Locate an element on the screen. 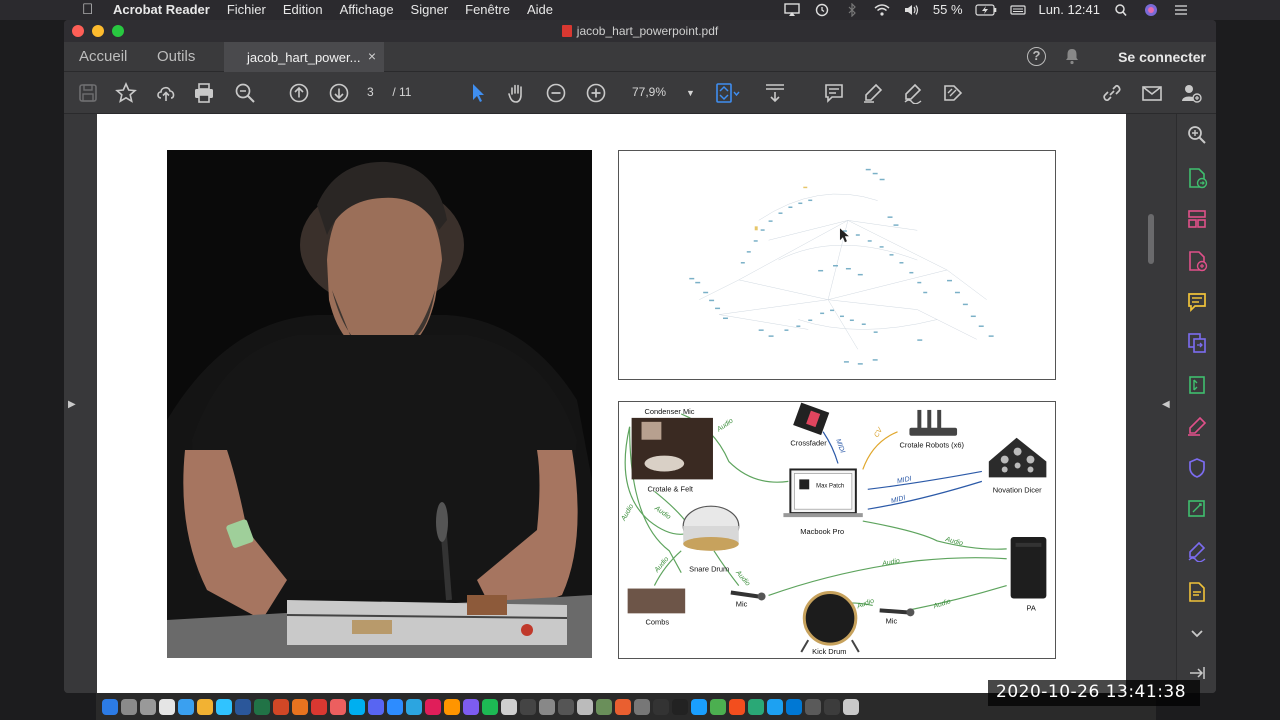 The height and width of the screenshot is (720, 1280). request-signature-icon is located at coordinates (1197, 551).